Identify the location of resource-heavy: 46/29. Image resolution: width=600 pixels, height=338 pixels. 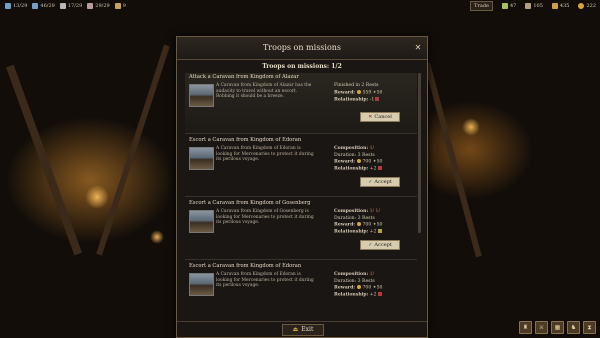
(43, 6).